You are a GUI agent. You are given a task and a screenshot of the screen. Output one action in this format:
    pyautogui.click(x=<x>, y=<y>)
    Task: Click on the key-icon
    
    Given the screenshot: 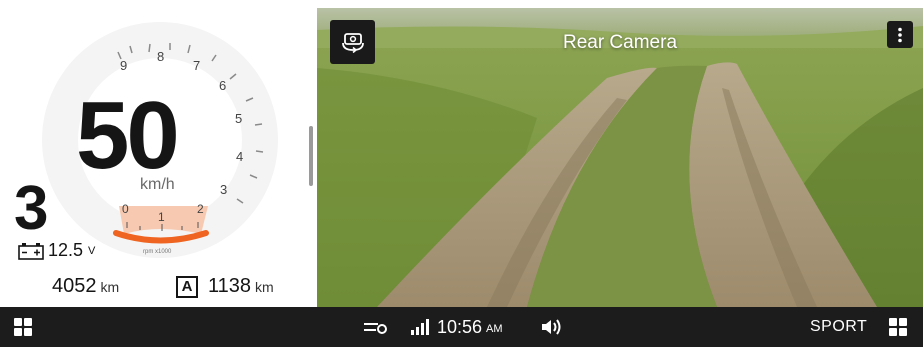 What is the action you would take?
    pyautogui.click(x=375, y=328)
    